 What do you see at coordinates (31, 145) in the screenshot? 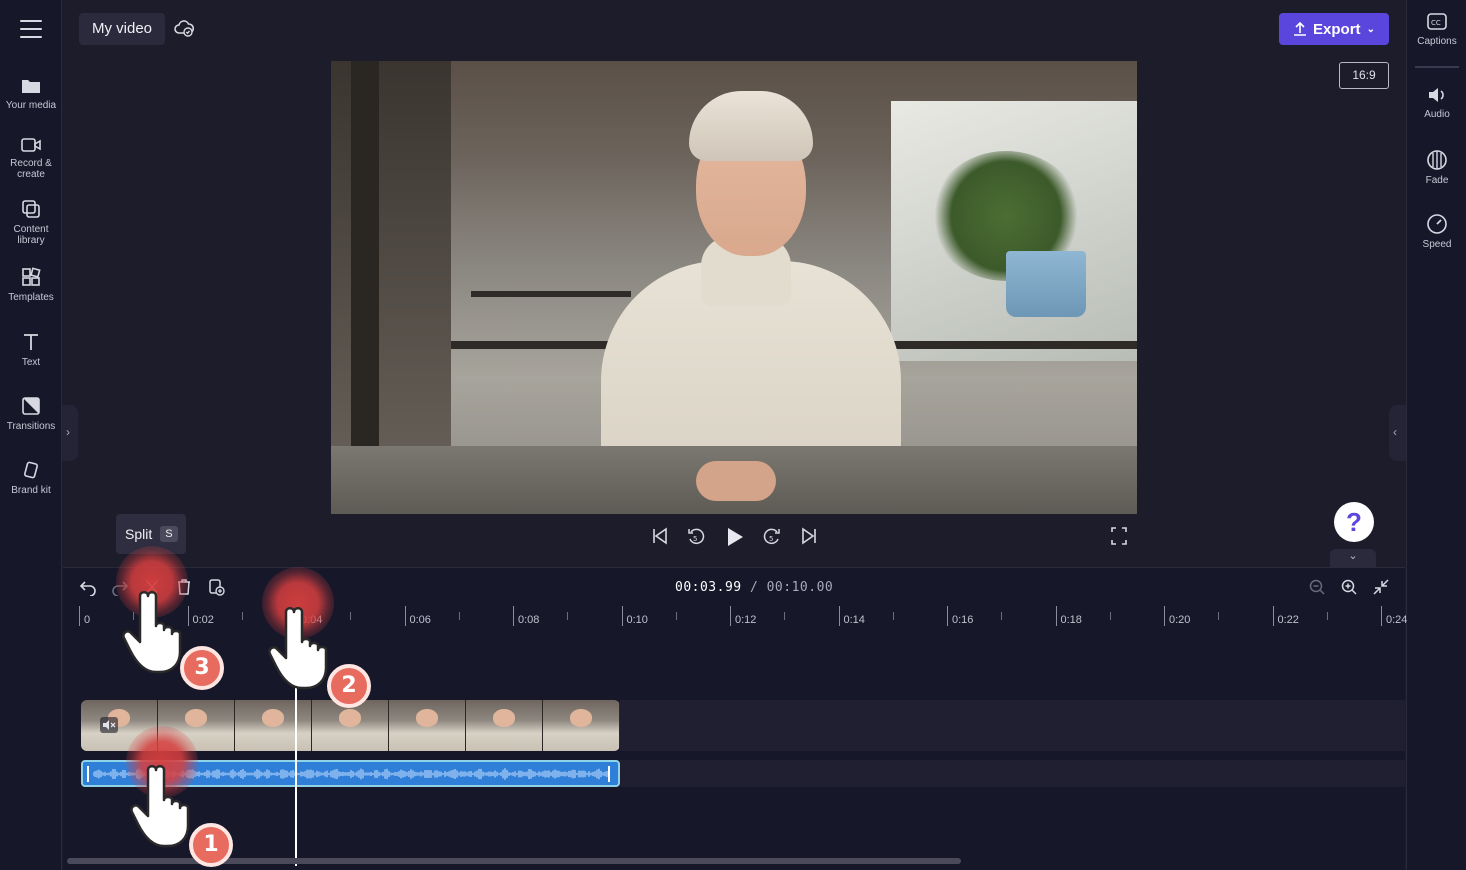
I see `camera-icon` at bounding box center [31, 145].